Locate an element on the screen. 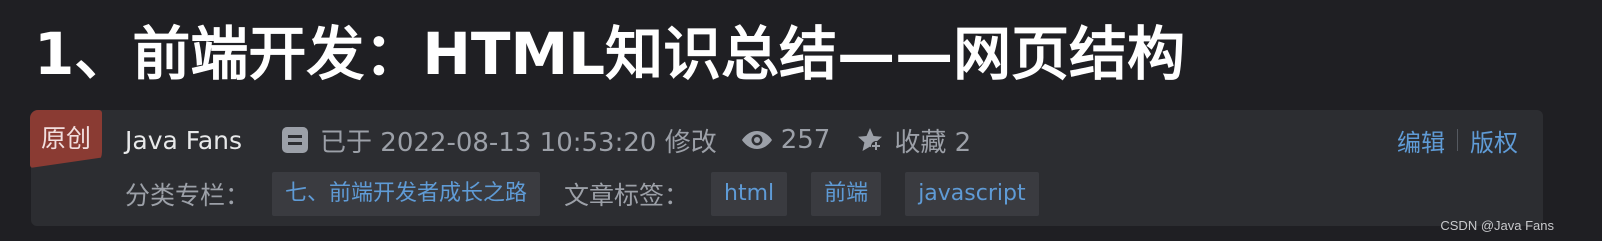  eye-icon is located at coordinates (756, 140).